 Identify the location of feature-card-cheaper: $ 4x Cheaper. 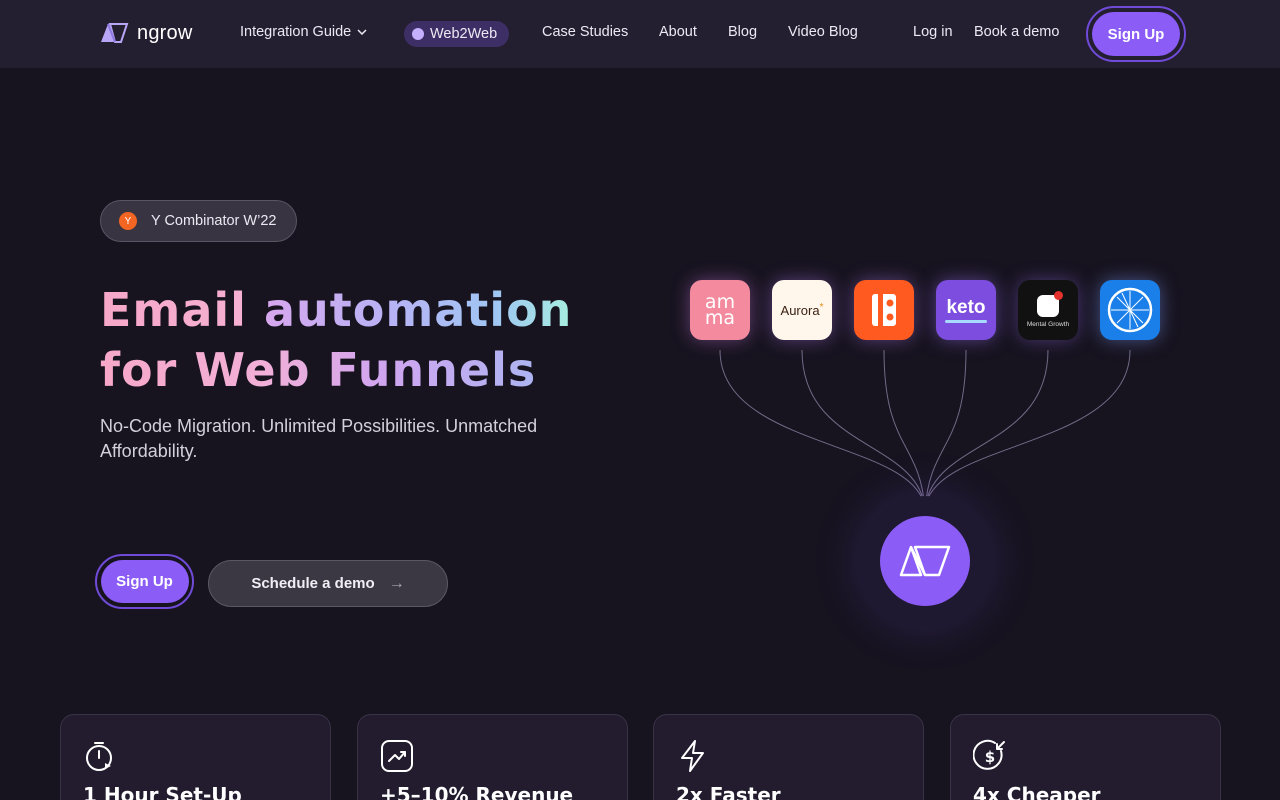
(1085, 757).